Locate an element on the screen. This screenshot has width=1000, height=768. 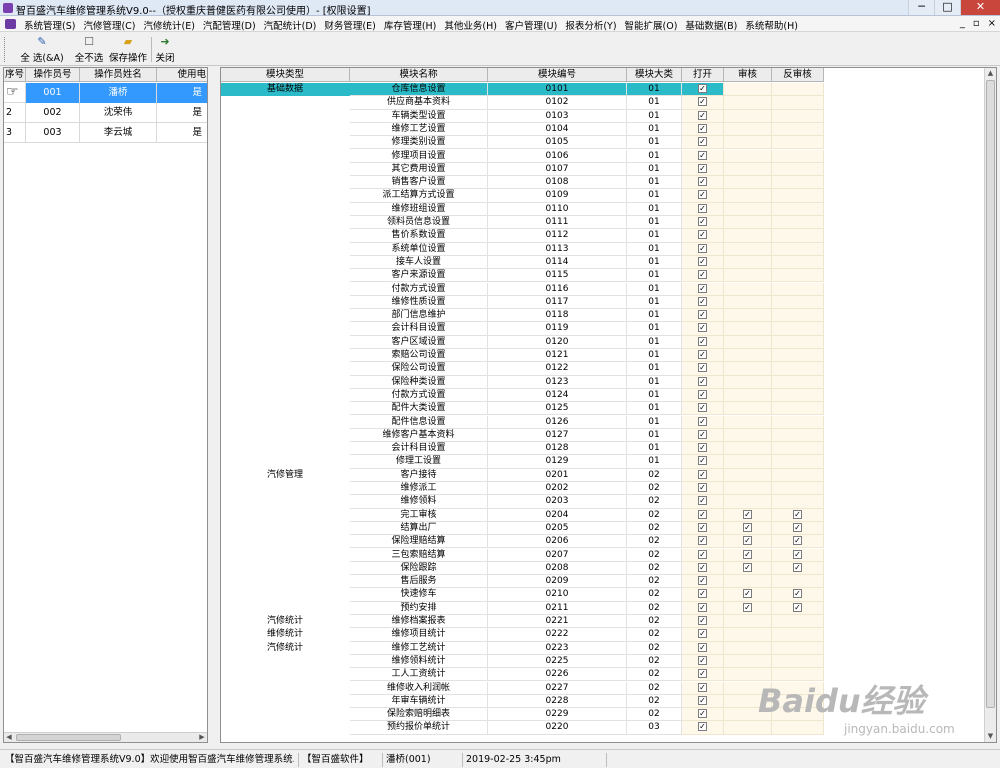
save-button: ▰ 保存操作 is located at coordinates (128, 49).